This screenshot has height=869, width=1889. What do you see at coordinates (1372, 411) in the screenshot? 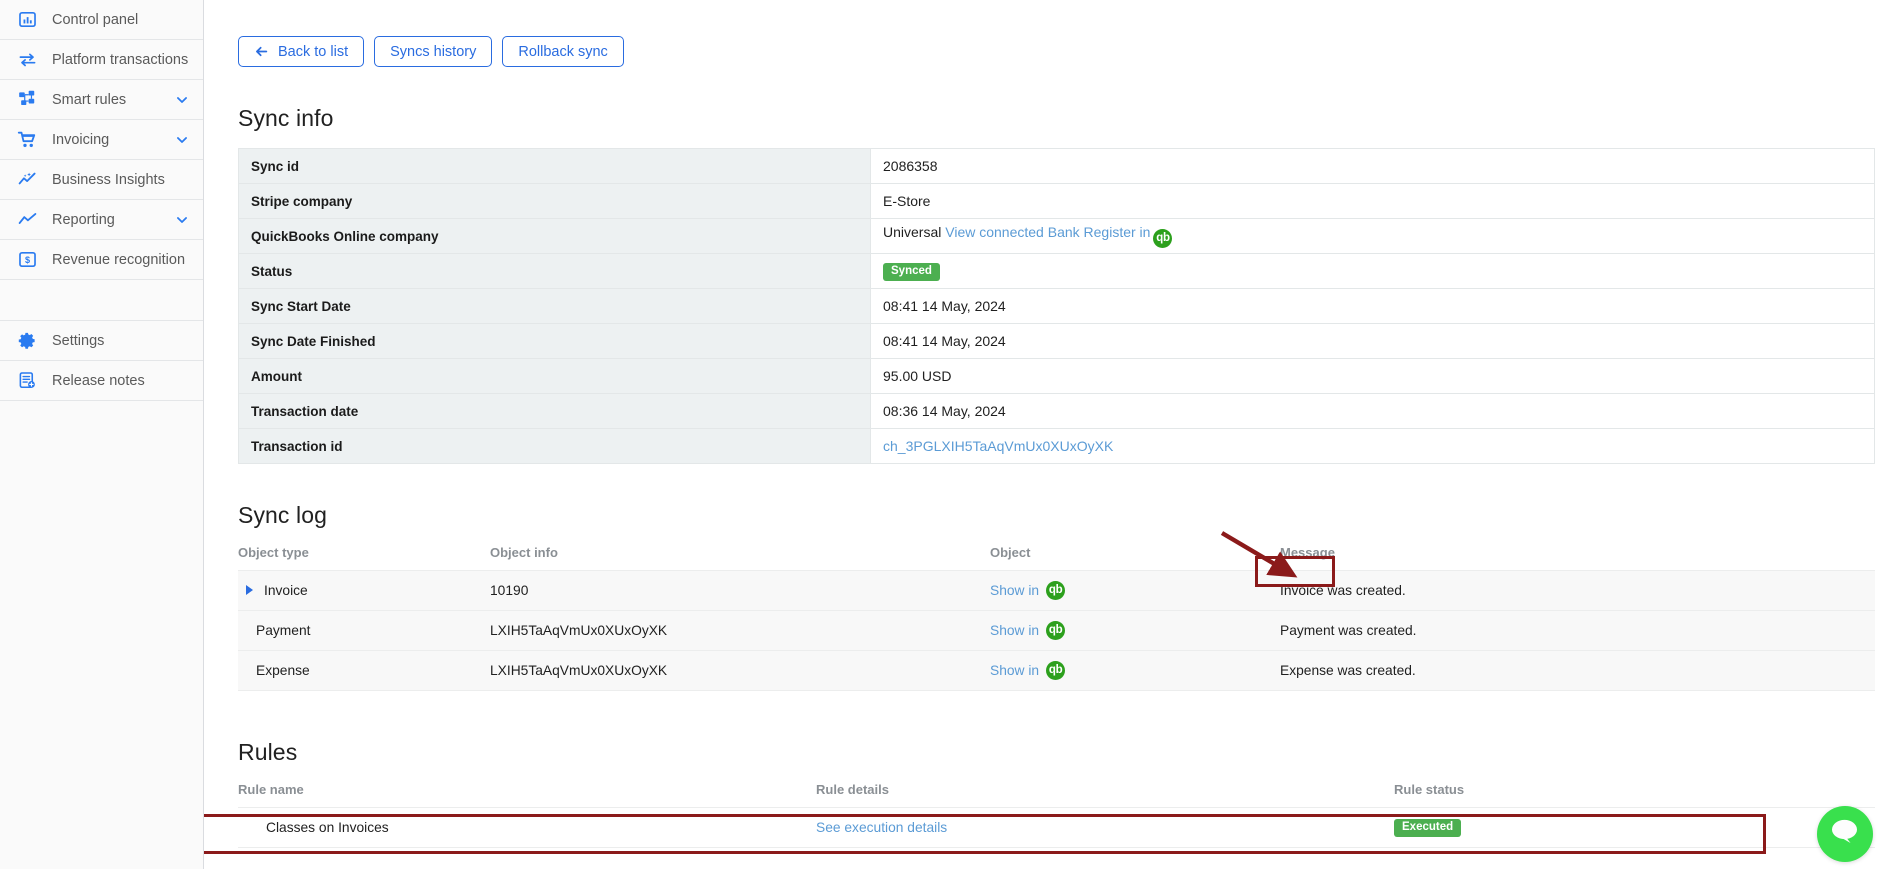
I see `row-value: 08:36 14 May, 2024` at bounding box center [1372, 411].